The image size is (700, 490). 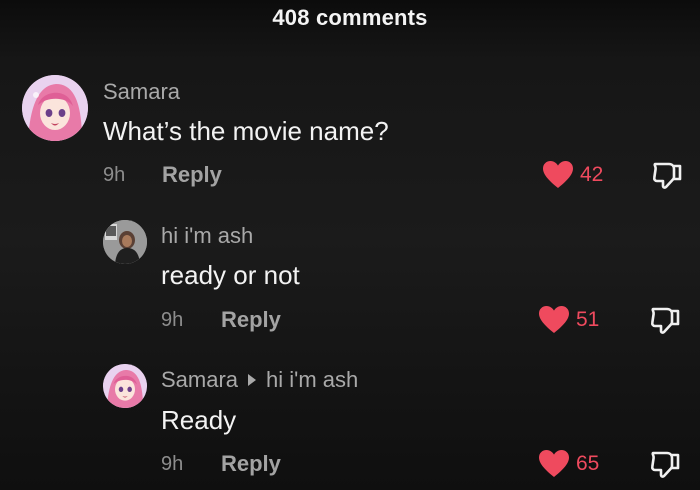 I want to click on comment-text: What’s the movie name?, so click(x=246, y=131).